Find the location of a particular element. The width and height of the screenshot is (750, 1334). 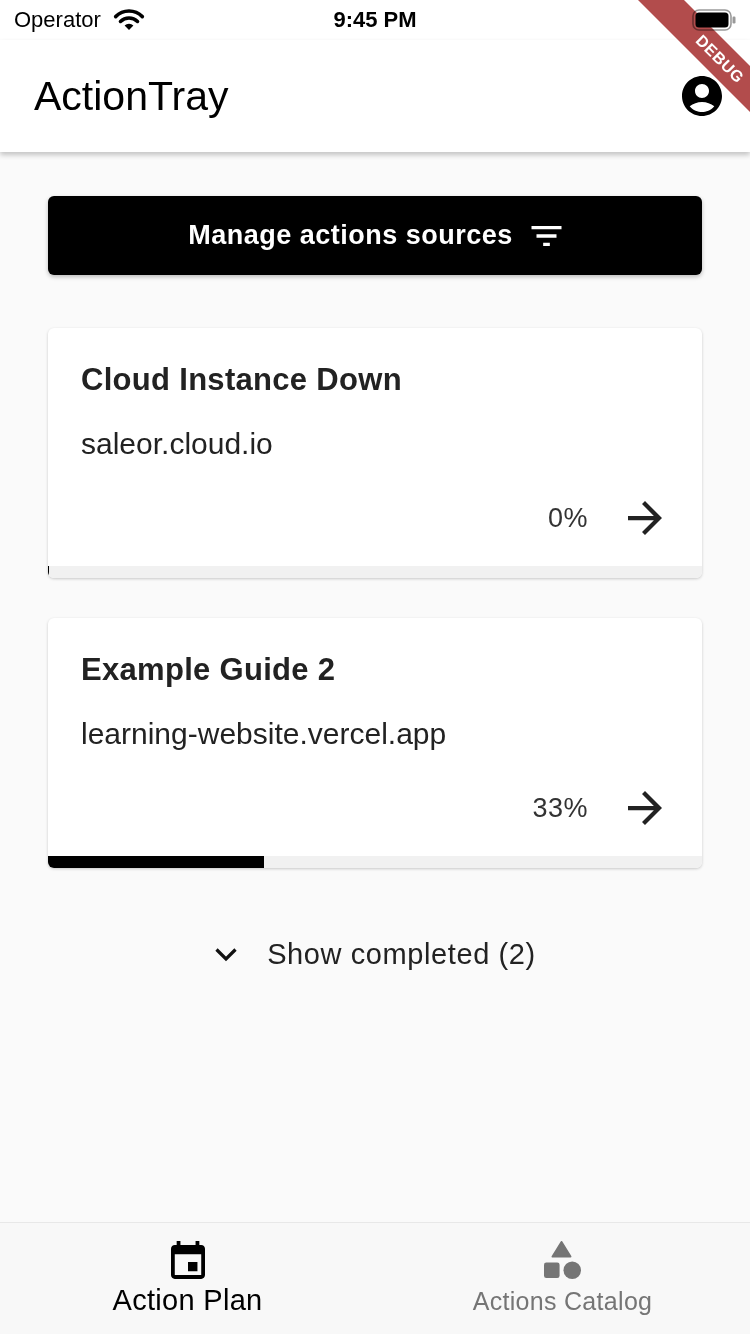

nav-tab: Action Plan is located at coordinates (187, 1278).